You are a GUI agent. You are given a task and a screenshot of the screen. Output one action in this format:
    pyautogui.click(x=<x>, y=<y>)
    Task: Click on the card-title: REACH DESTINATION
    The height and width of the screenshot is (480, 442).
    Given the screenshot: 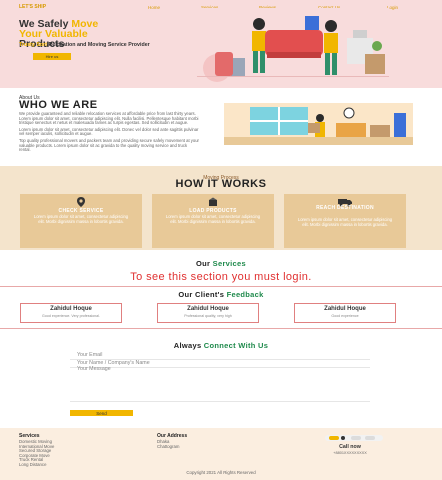 What is the action you would take?
    pyautogui.click(x=345, y=208)
    